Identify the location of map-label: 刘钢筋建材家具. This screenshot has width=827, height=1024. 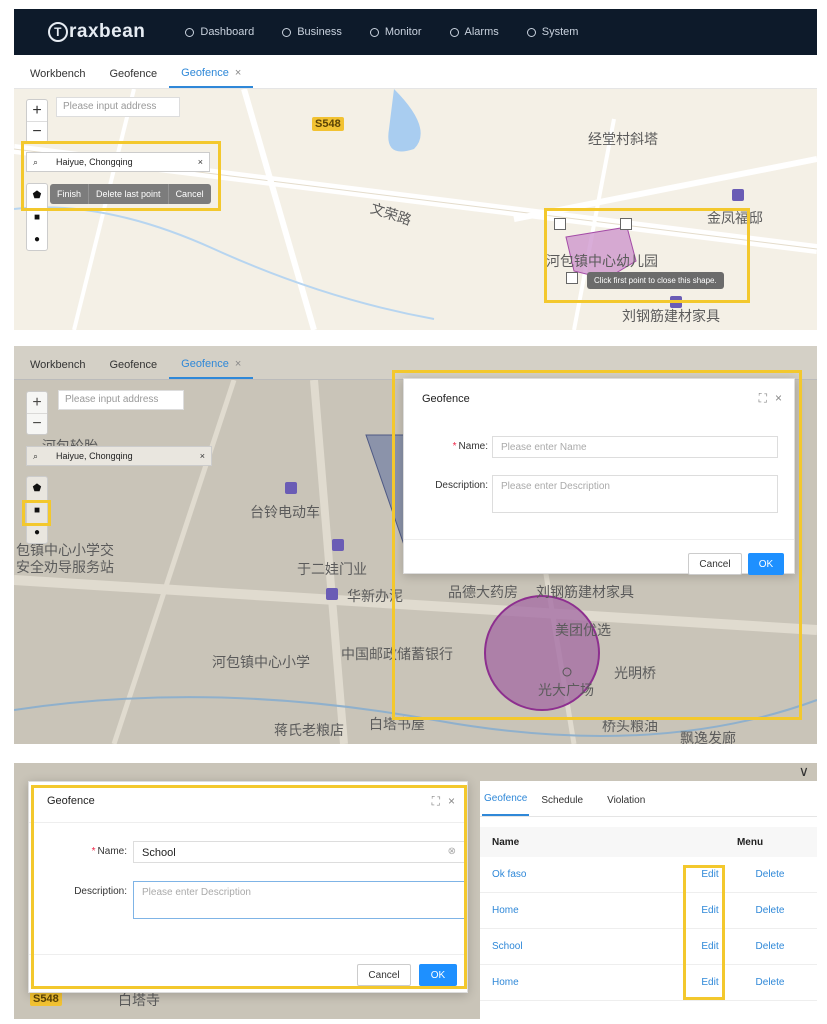
(585, 592).